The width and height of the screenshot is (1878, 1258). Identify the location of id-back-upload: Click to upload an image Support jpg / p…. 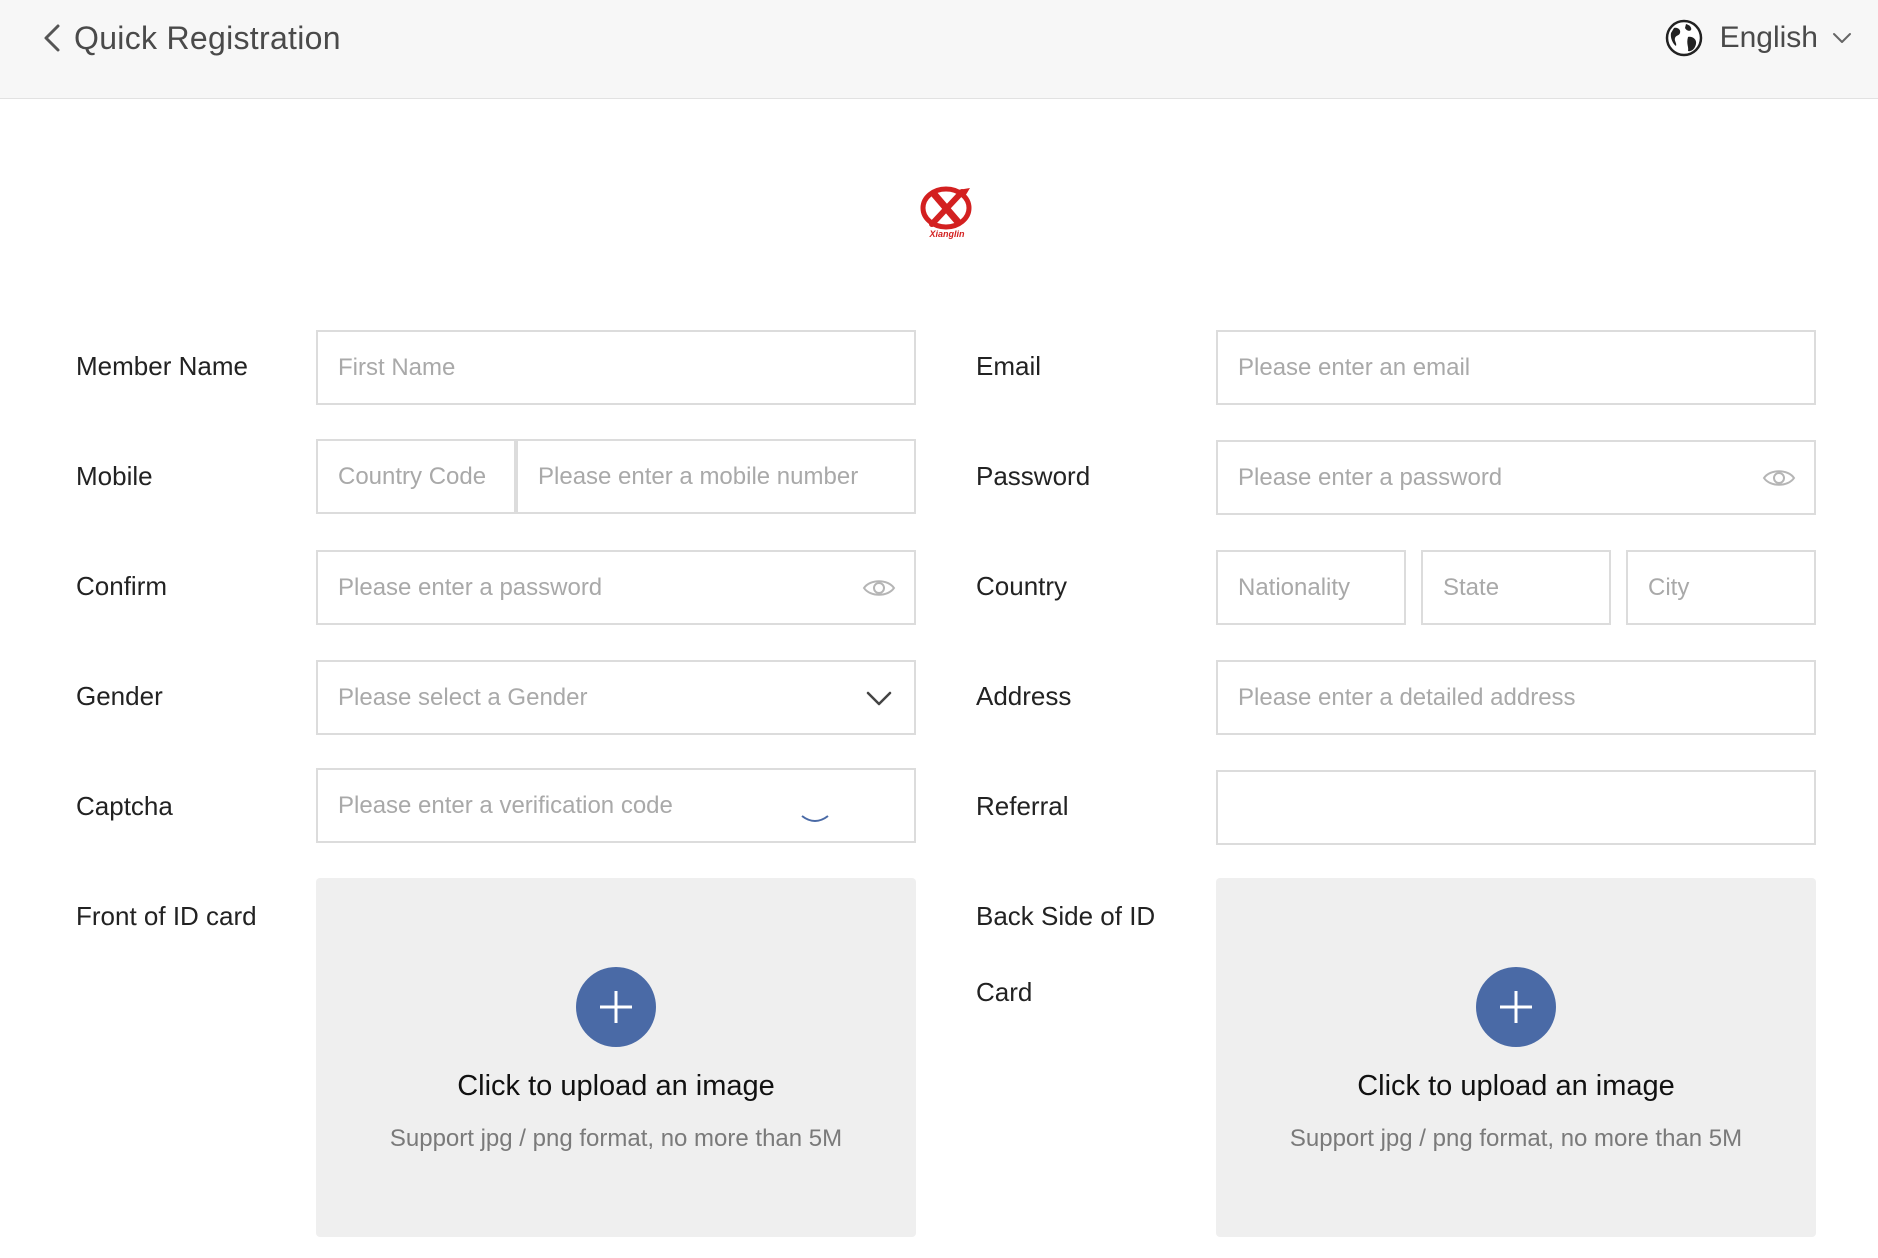
(1516, 1057).